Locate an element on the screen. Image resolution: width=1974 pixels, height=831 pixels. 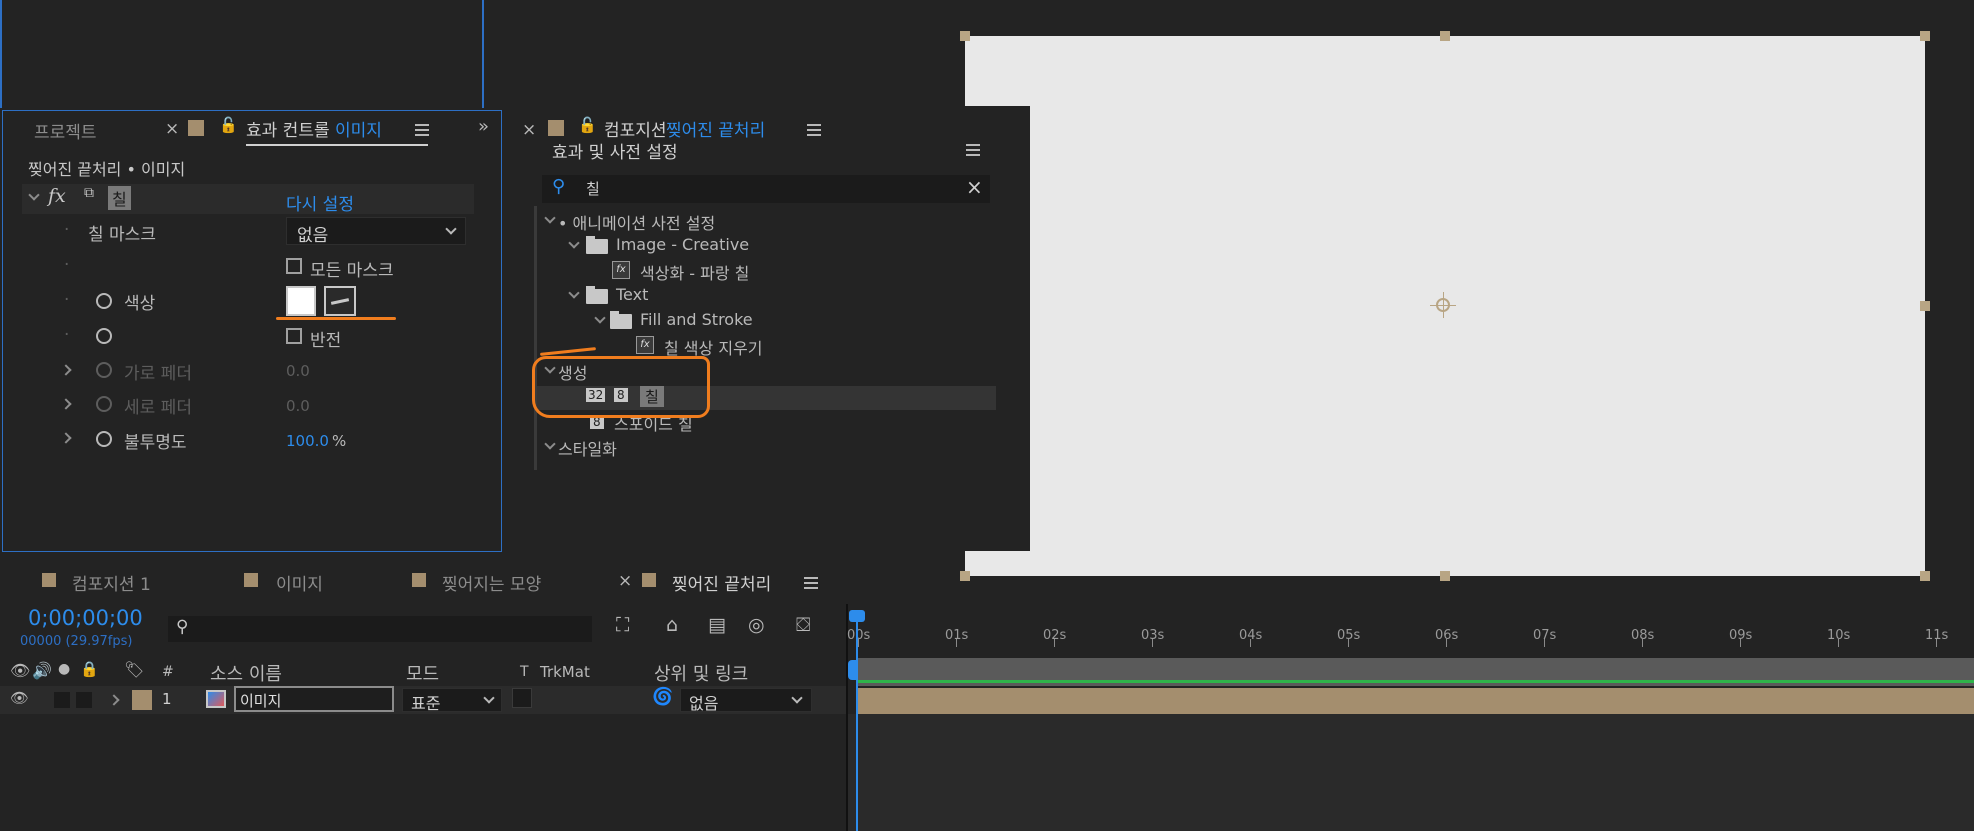
motion-blur-icon: ◎ is located at coordinates (756, 625).